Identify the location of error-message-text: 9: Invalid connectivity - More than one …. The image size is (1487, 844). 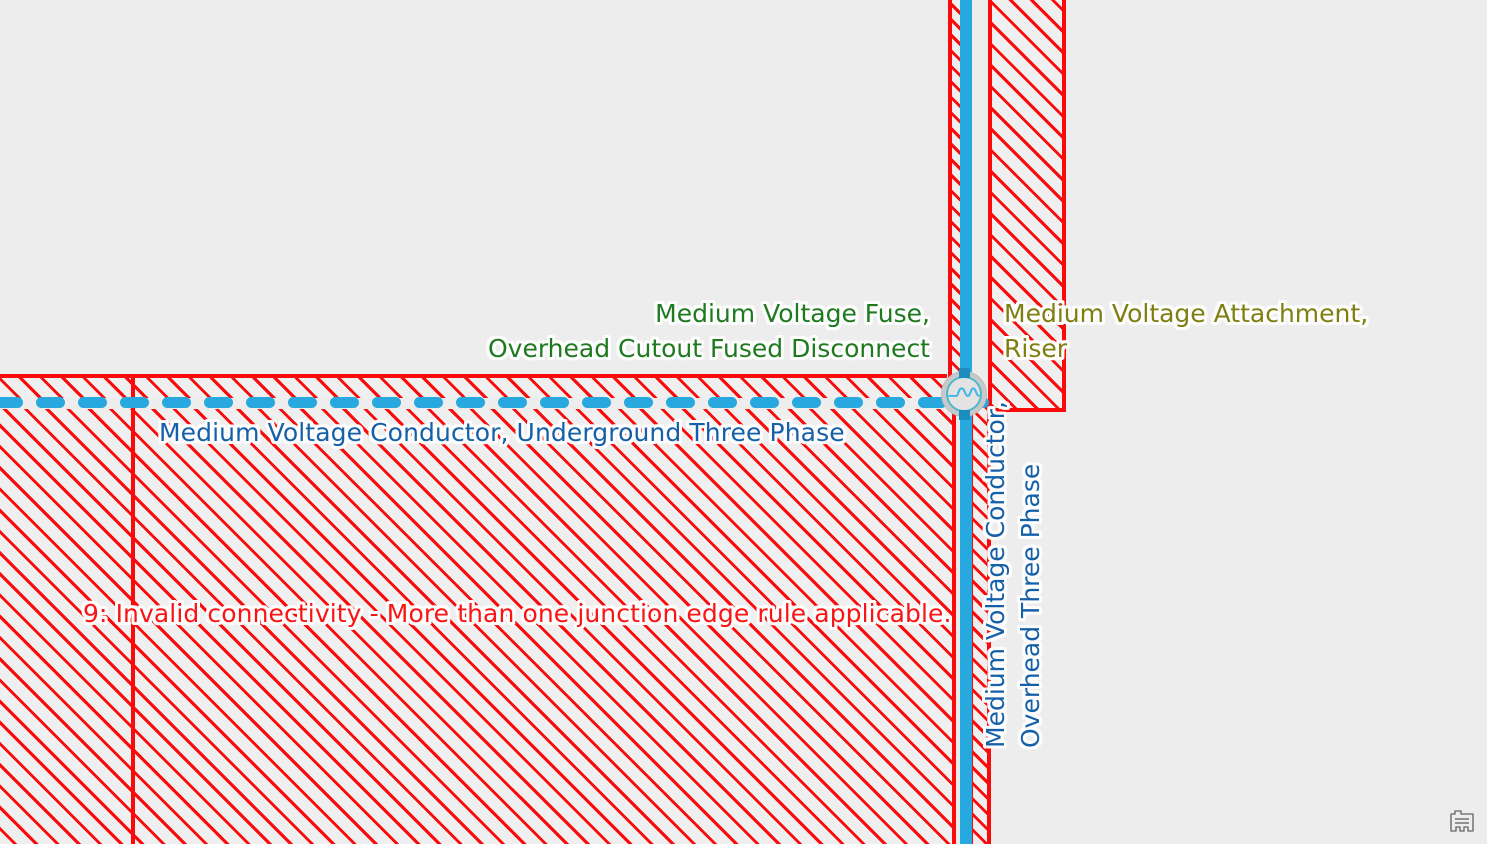
(517, 613).